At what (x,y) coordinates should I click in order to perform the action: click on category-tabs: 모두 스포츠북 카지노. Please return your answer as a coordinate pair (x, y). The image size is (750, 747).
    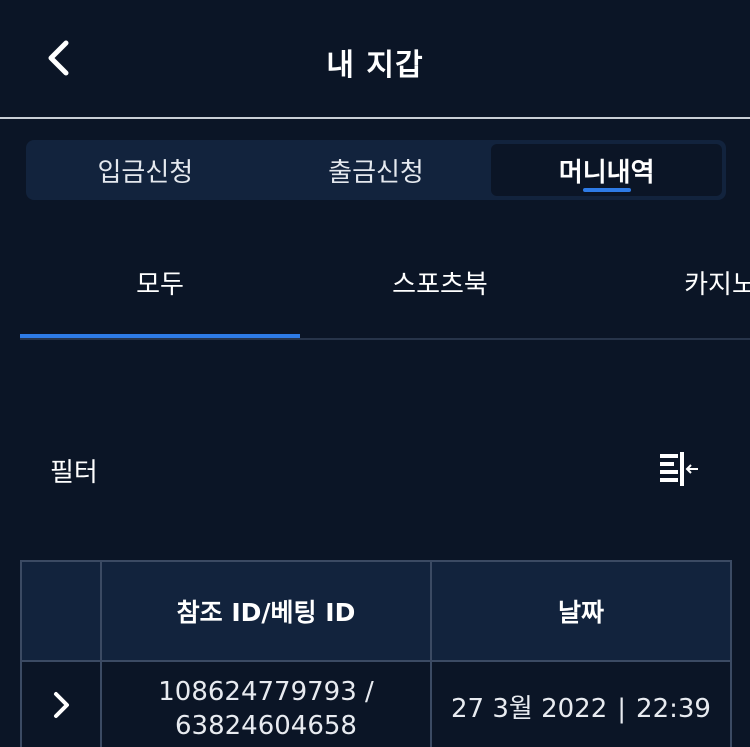
    Looking at the image, I should click on (385, 288).